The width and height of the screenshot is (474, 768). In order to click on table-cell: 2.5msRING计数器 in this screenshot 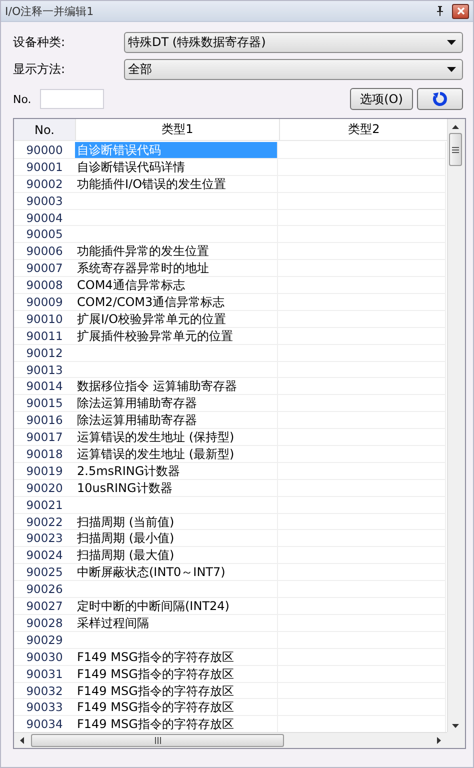, I will do `click(176, 471)`.